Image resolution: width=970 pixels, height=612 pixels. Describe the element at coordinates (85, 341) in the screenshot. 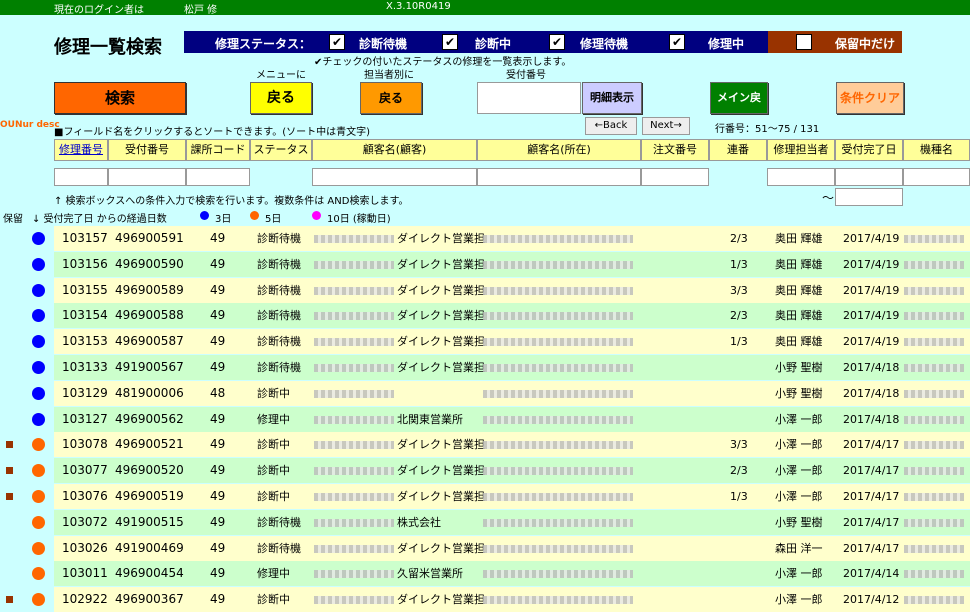

I see `repair-no-cell: 103153` at that location.